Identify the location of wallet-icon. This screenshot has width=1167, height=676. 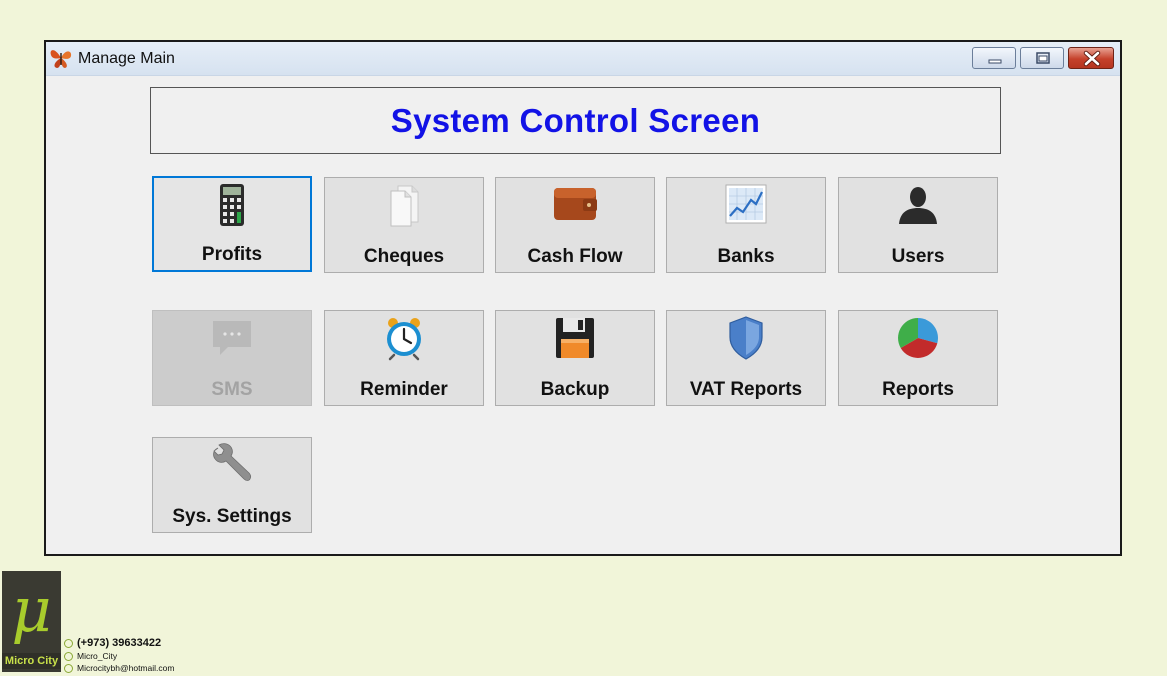
(575, 204).